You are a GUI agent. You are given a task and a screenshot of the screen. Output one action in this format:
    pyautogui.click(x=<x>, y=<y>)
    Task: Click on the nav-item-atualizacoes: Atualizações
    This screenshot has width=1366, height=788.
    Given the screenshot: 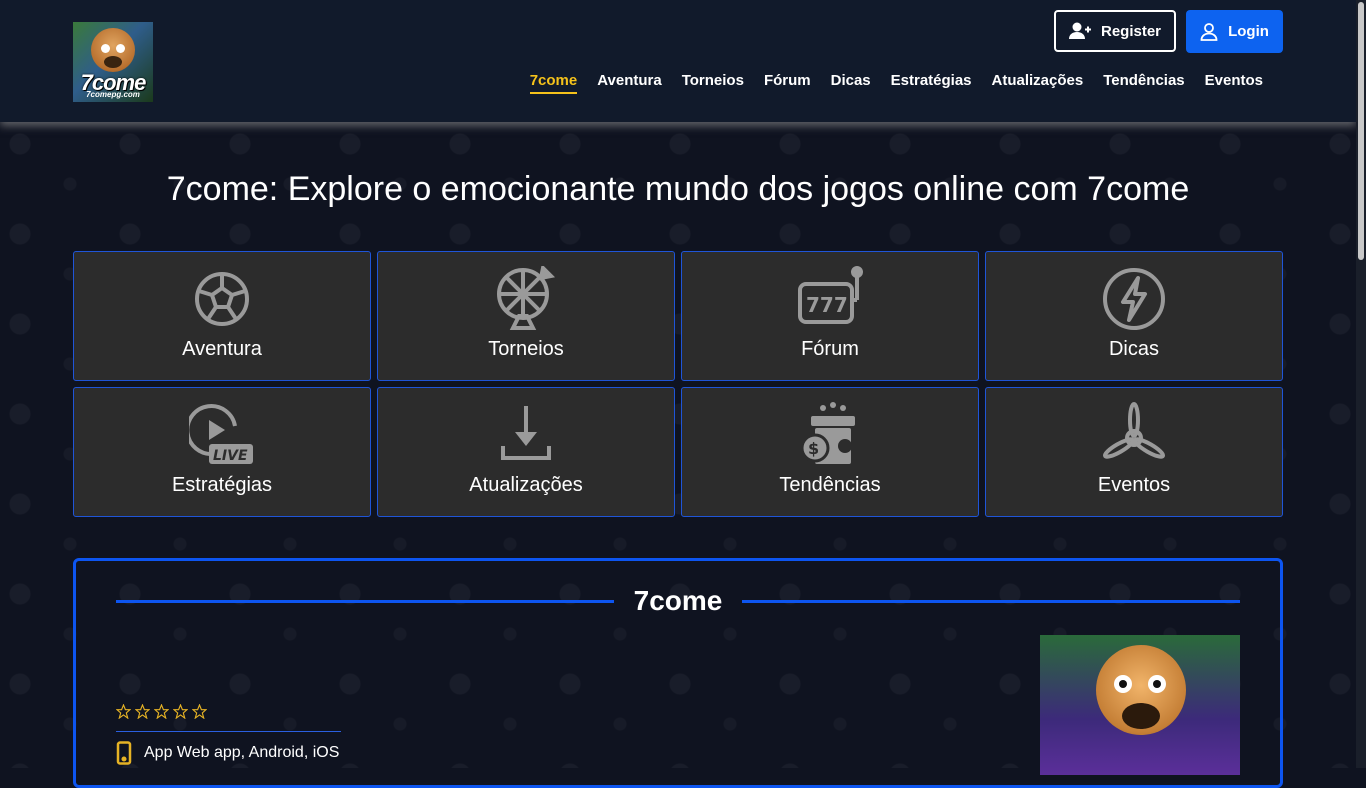 What is the action you would take?
    pyautogui.click(x=1038, y=83)
    